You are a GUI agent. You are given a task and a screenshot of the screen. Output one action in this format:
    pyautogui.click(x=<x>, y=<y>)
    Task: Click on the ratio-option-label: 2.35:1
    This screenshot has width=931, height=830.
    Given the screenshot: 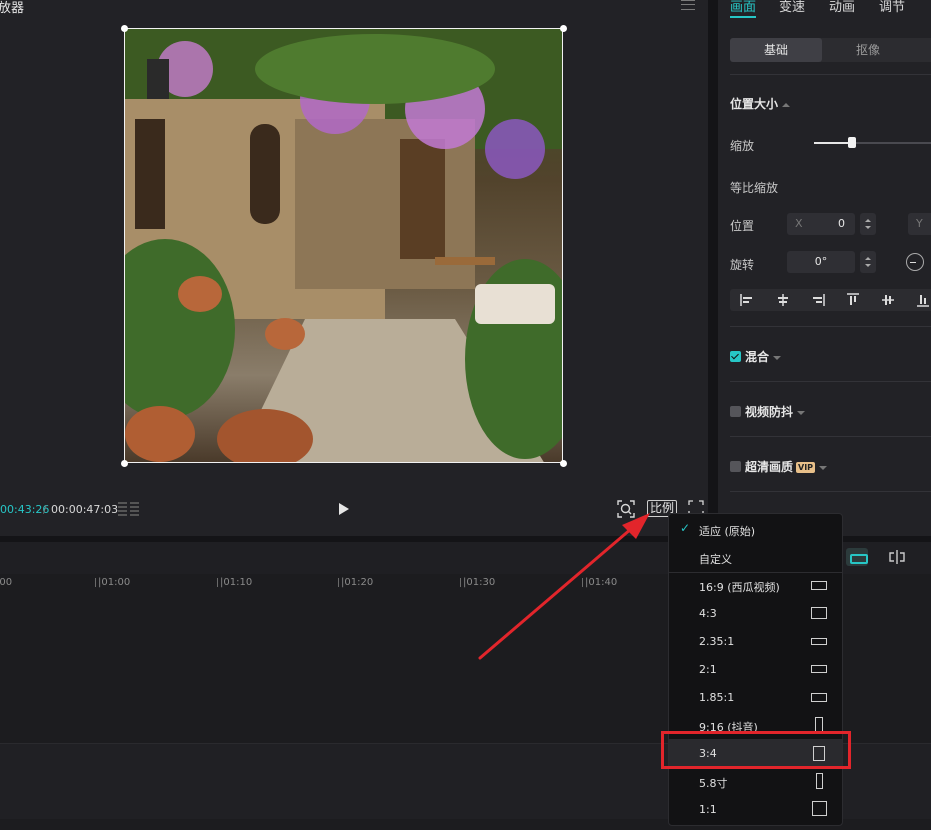 What is the action you would take?
    pyautogui.click(x=717, y=641)
    